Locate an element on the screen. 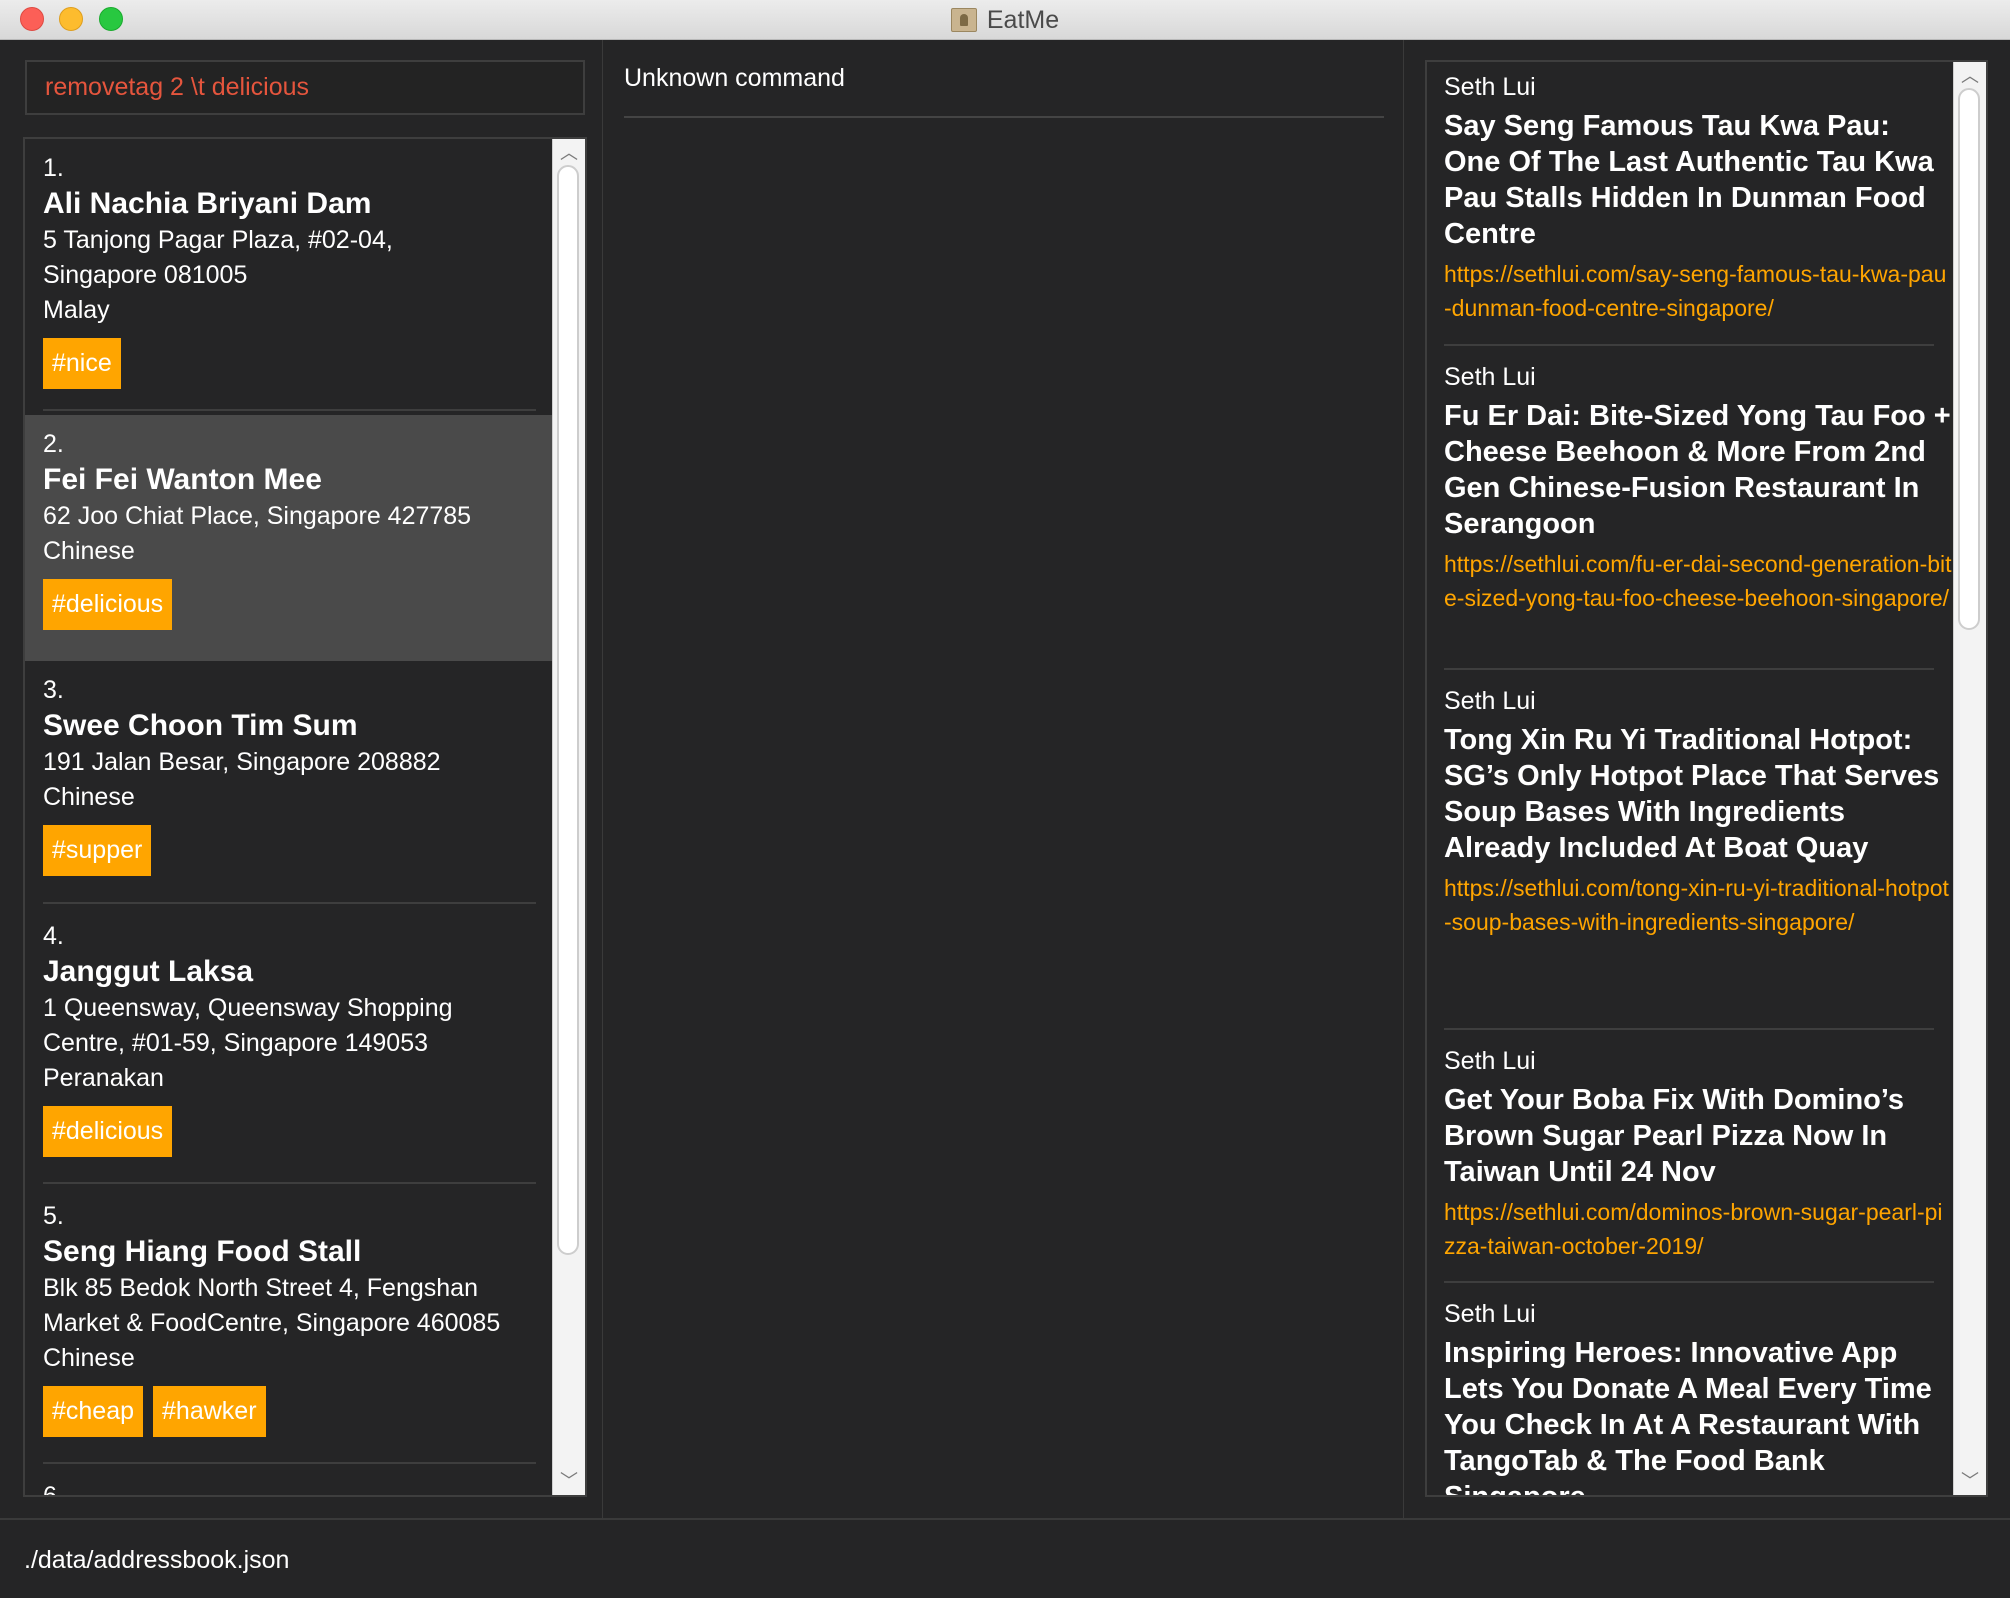  window-title: EatMe is located at coordinates (1023, 19).